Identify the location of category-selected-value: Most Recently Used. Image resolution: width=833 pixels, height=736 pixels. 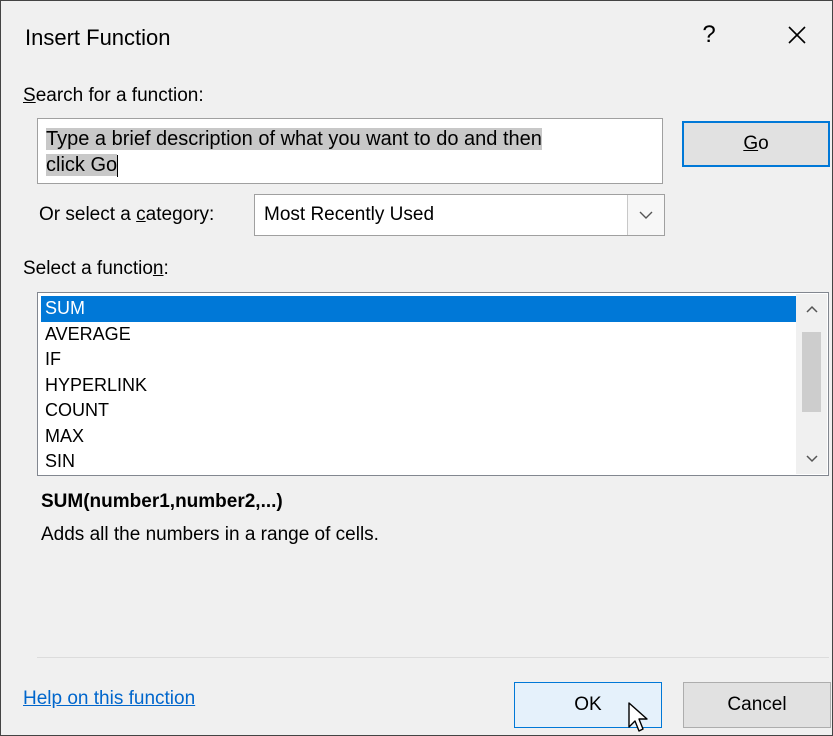
(349, 214).